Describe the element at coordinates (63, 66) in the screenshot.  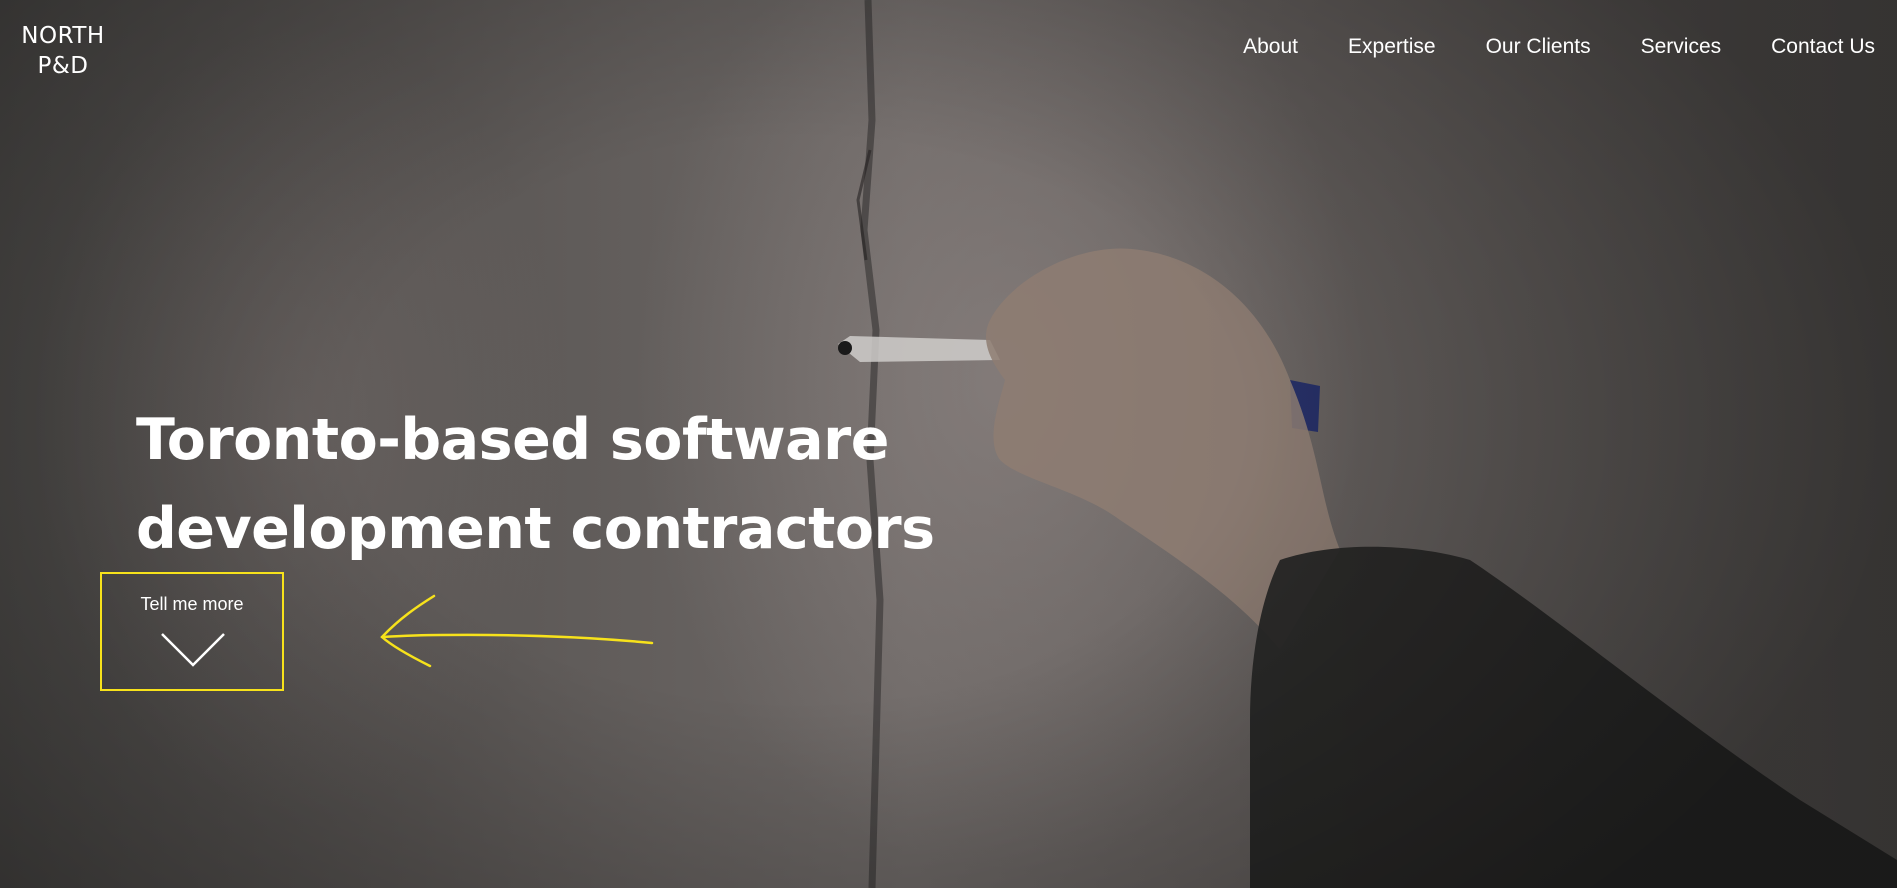
I see `brand-logo-line2: P&D` at that location.